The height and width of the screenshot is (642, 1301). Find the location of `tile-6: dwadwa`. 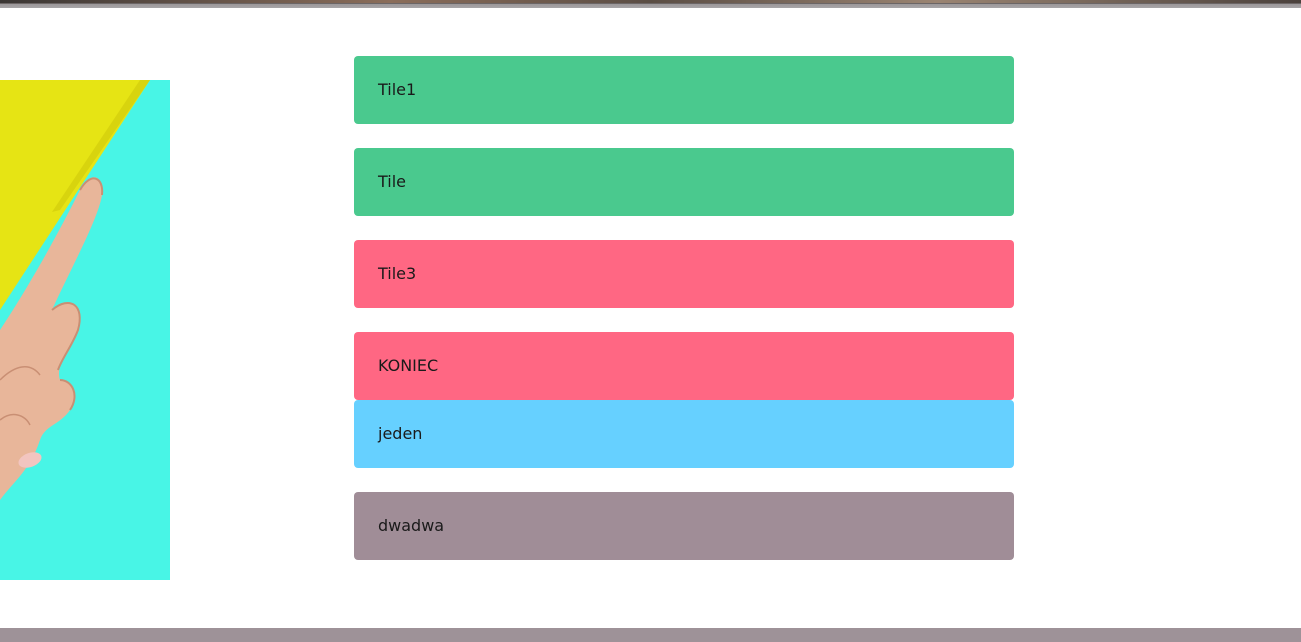

tile-6: dwadwa is located at coordinates (684, 526).